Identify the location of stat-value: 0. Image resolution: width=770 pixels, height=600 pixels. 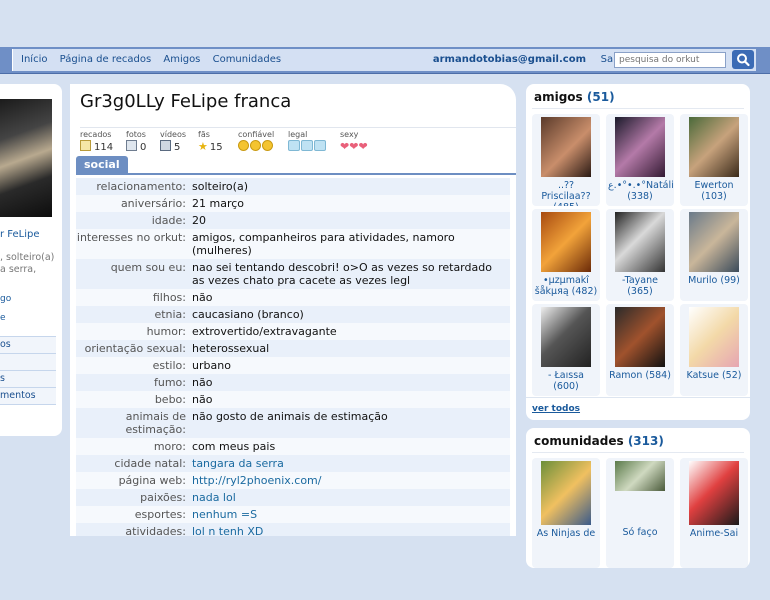
(143, 147).